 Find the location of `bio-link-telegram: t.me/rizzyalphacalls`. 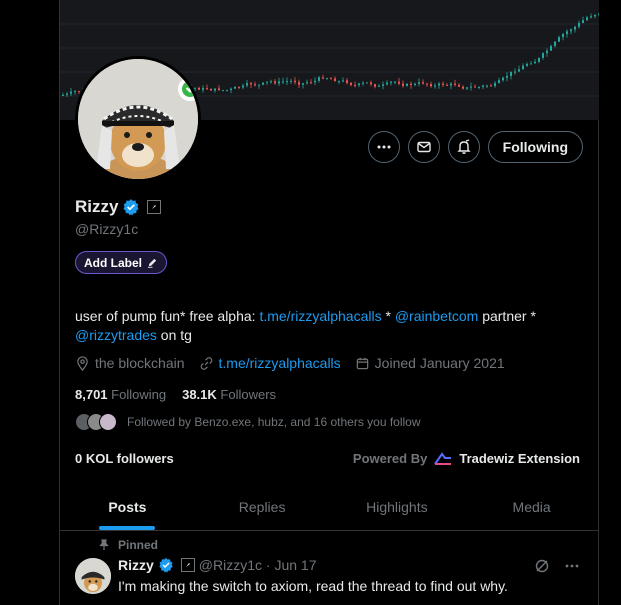

bio-link-telegram: t.me/rizzyalphacalls is located at coordinates (320, 316).